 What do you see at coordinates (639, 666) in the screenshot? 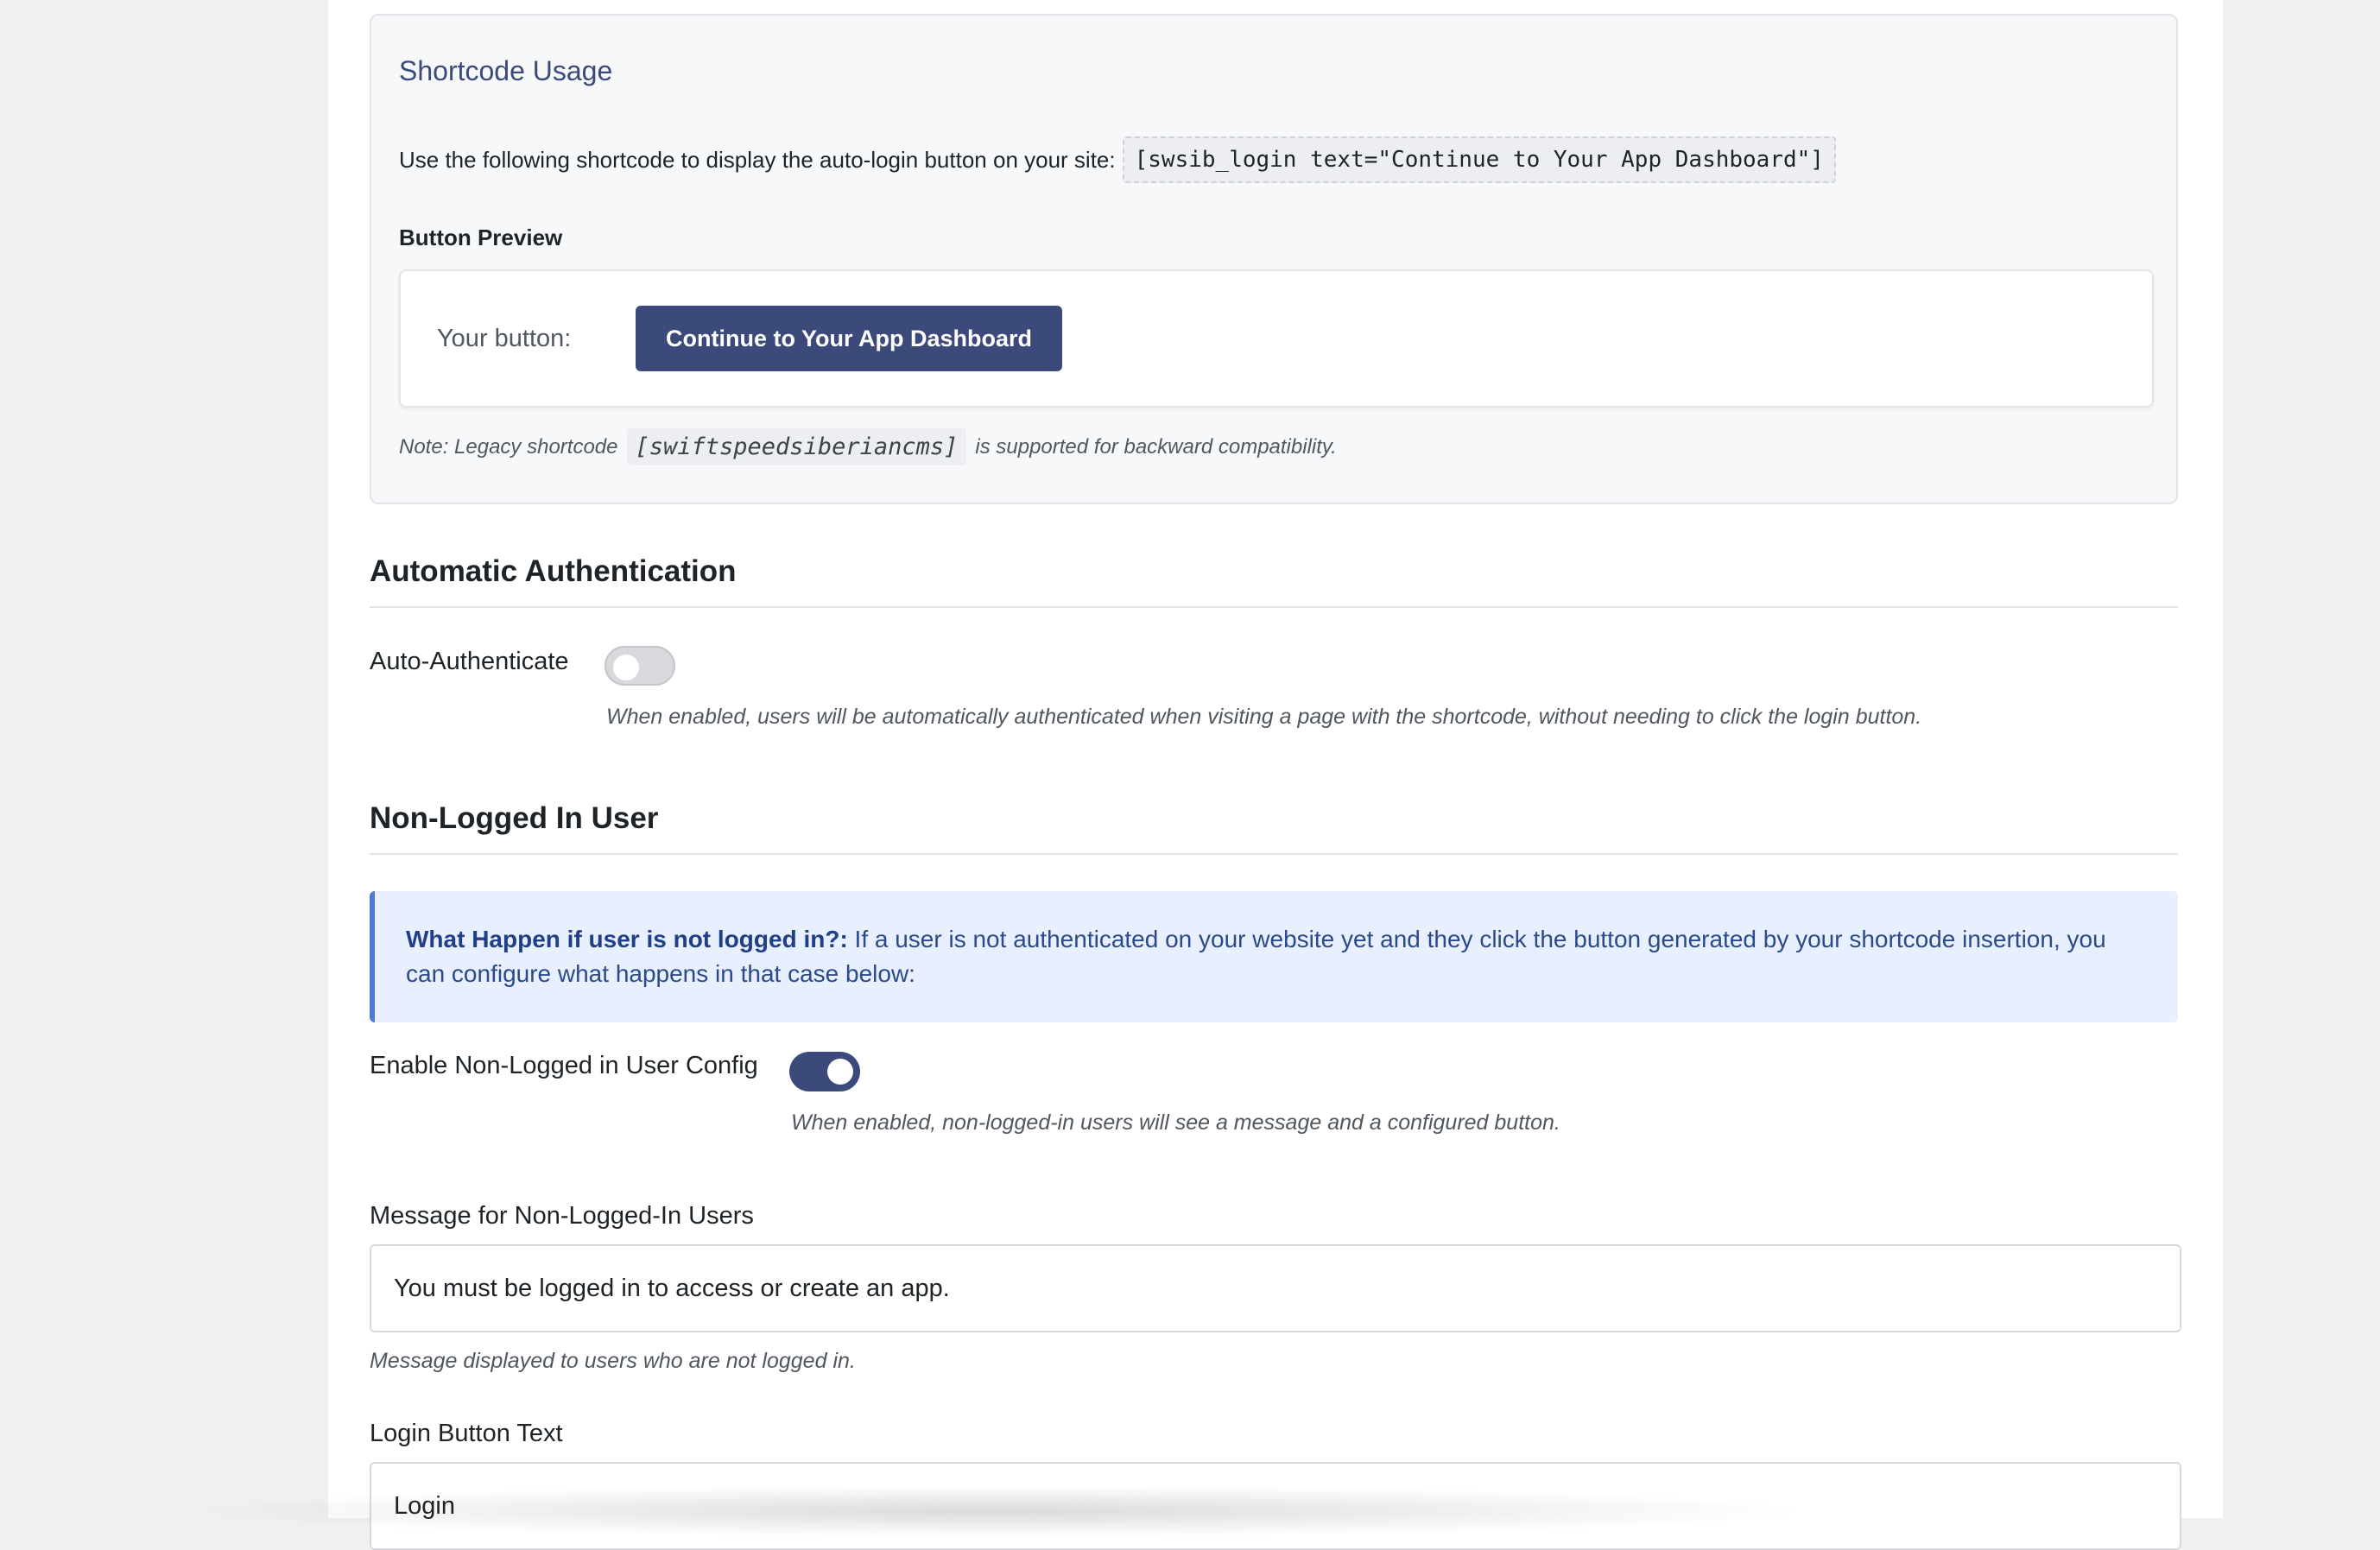
I see `auto-authenticate-toggle` at bounding box center [639, 666].